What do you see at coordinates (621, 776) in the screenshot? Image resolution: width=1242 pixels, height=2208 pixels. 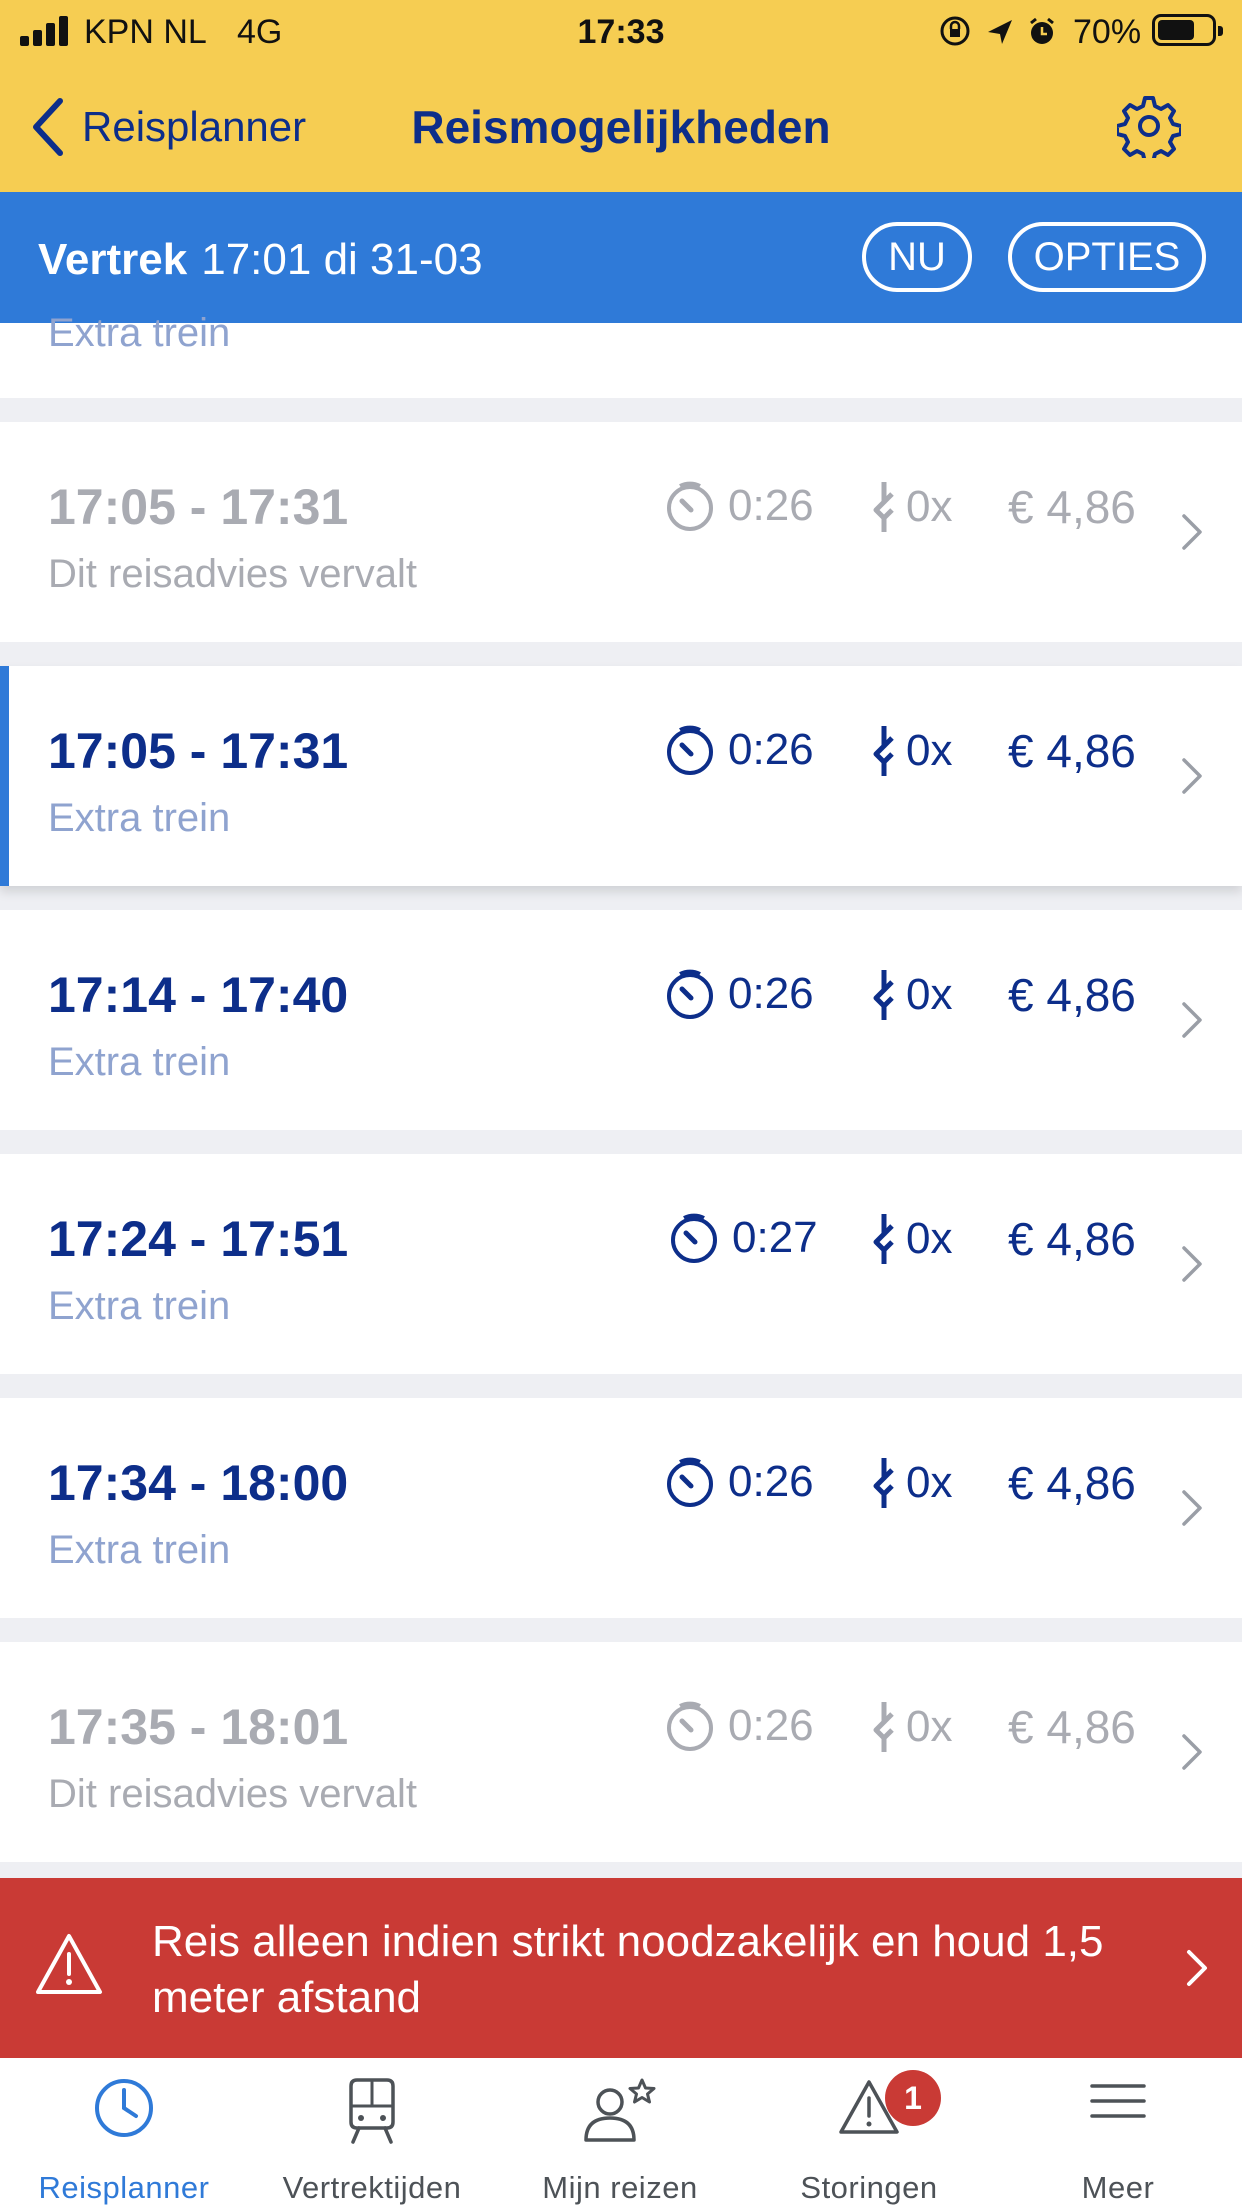 I see `trip-row: 17:05 - 17:31 Extra trein 0:26 0x € 4,86` at bounding box center [621, 776].